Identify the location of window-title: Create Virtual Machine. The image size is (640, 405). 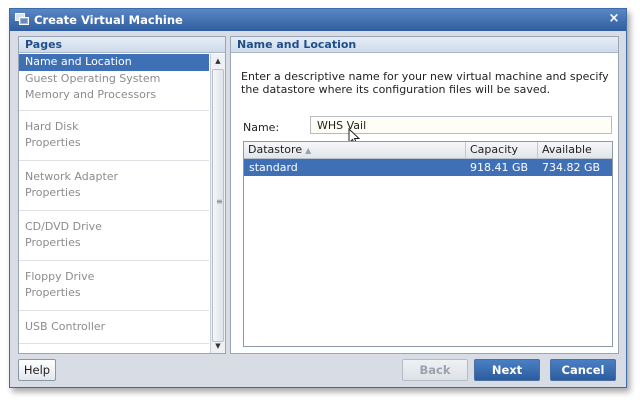
(108, 20).